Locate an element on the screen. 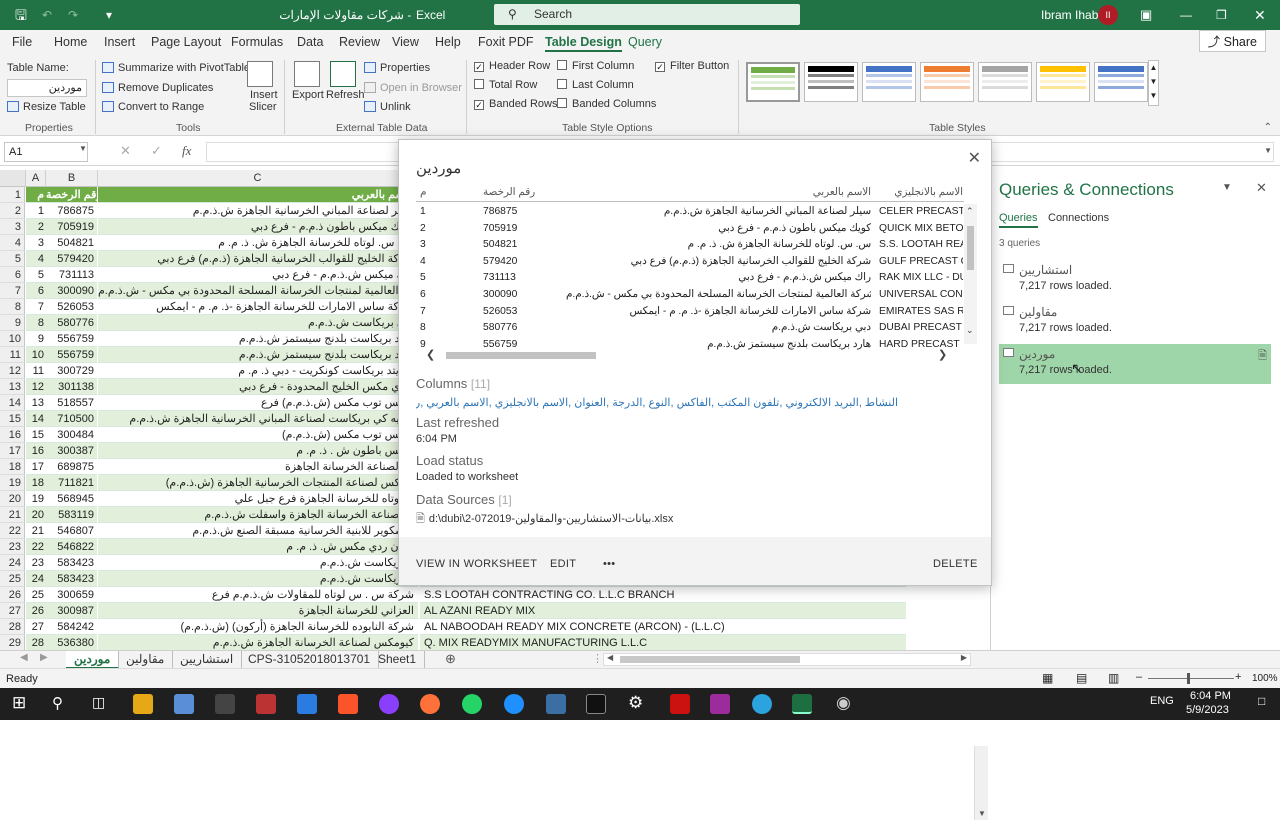 The image size is (1280, 820). cell: بي لصناعة الخرسانة الجاهزة is located at coordinates (258, 467).